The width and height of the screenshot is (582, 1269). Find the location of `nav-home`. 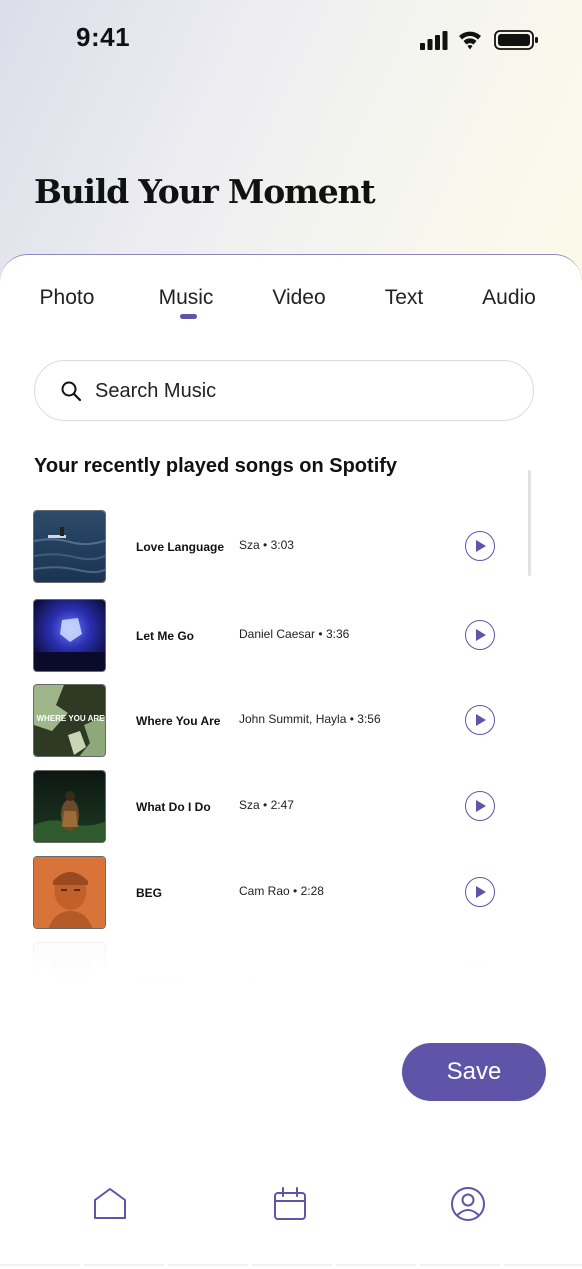

nav-home is located at coordinates (110, 1204).